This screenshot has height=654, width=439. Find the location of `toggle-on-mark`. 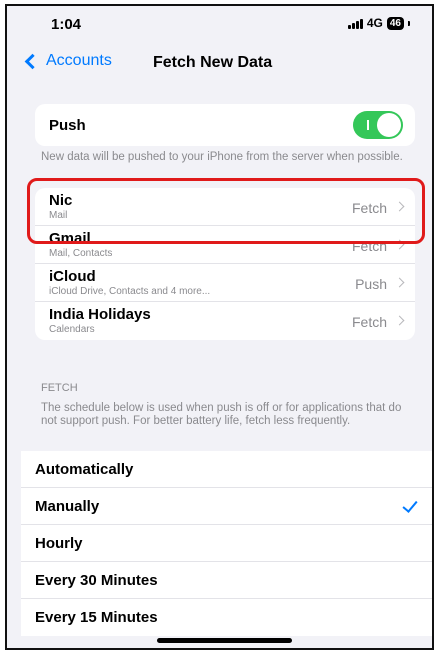

toggle-on-mark is located at coordinates (368, 125).